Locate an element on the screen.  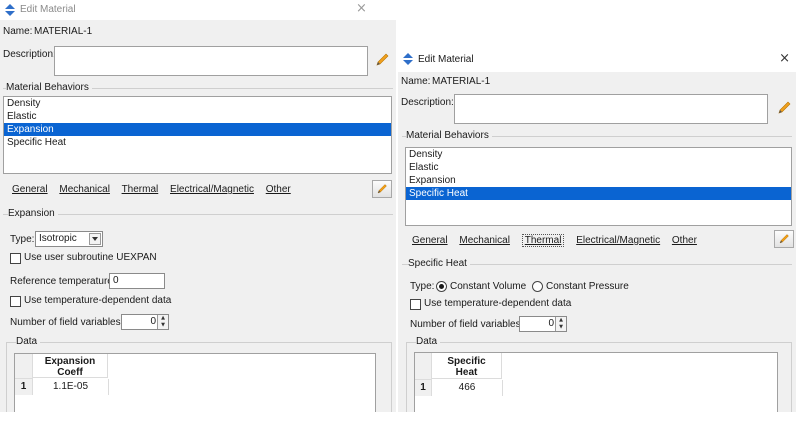
ref-temp-input: 0 is located at coordinates (137, 281).